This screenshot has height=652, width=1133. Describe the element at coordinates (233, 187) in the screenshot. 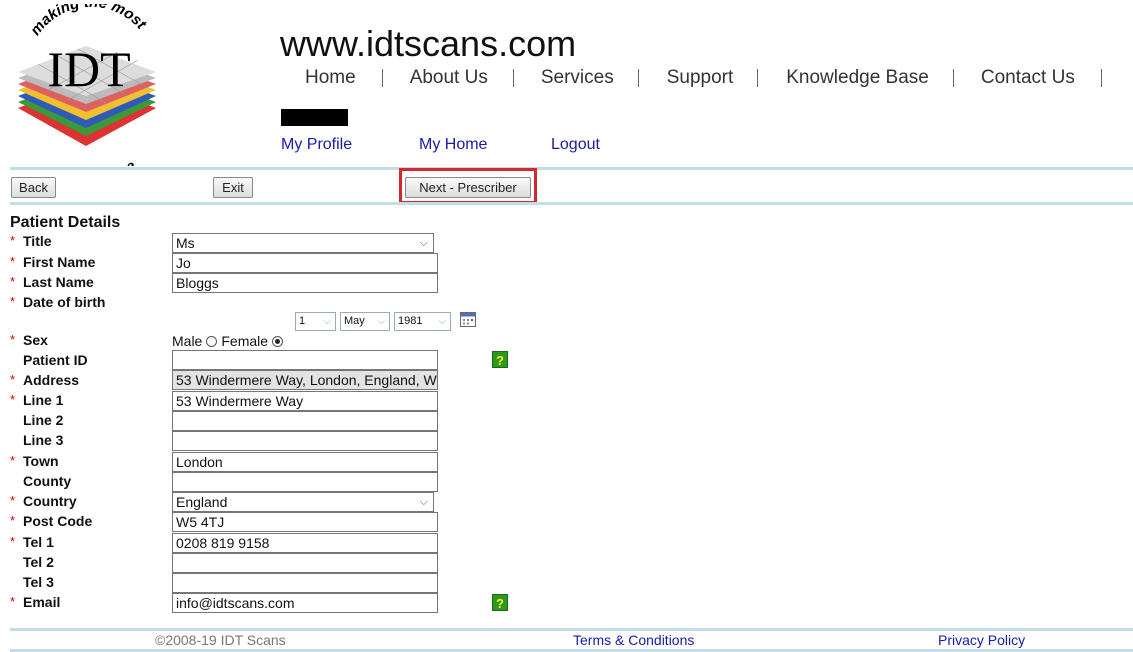

I see `exit-button: Exit` at that location.